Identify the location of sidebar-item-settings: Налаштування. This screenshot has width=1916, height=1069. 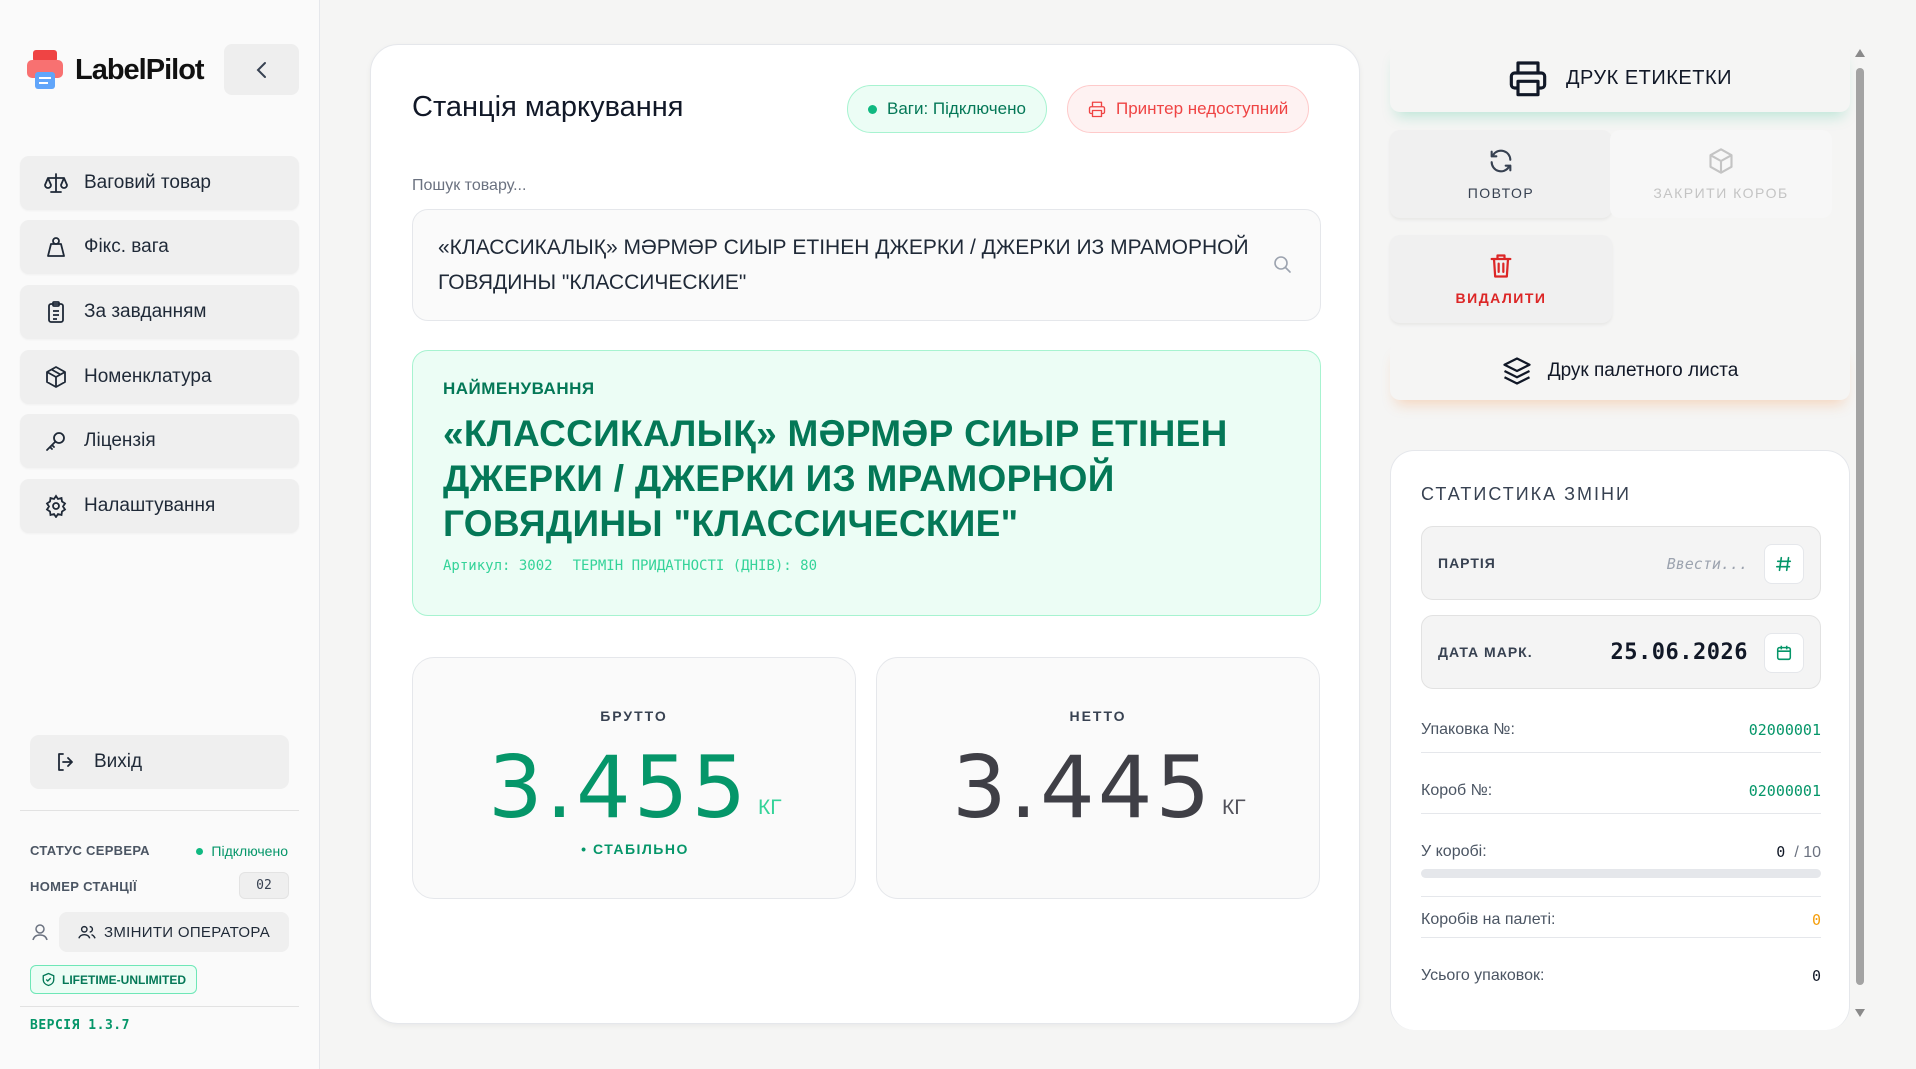
(159, 506).